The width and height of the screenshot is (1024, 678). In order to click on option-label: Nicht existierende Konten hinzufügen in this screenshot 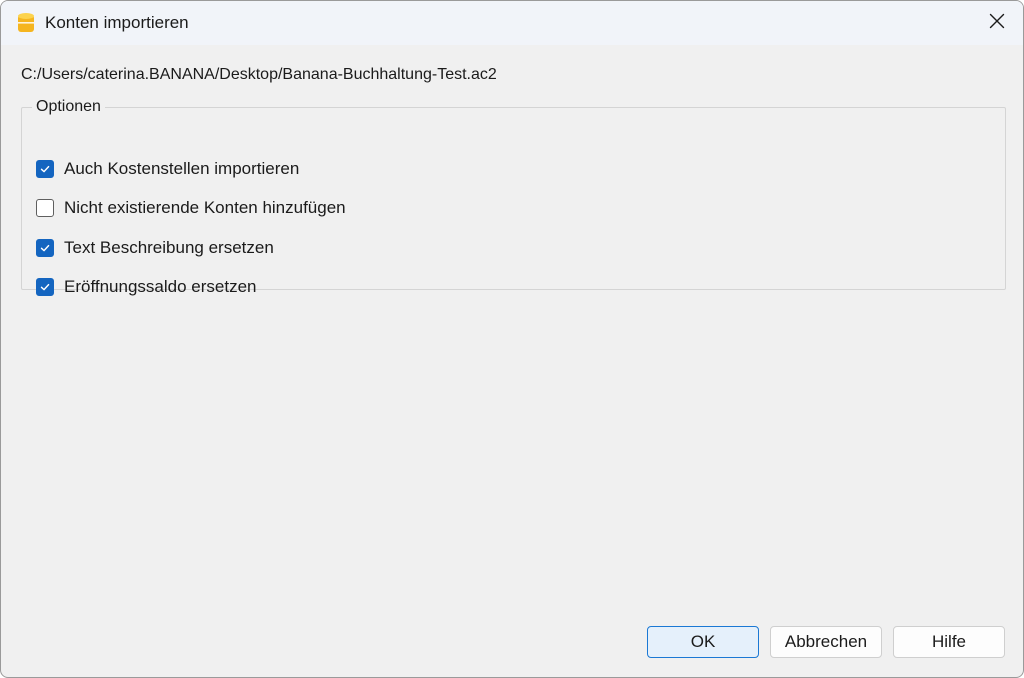, I will do `click(205, 207)`.